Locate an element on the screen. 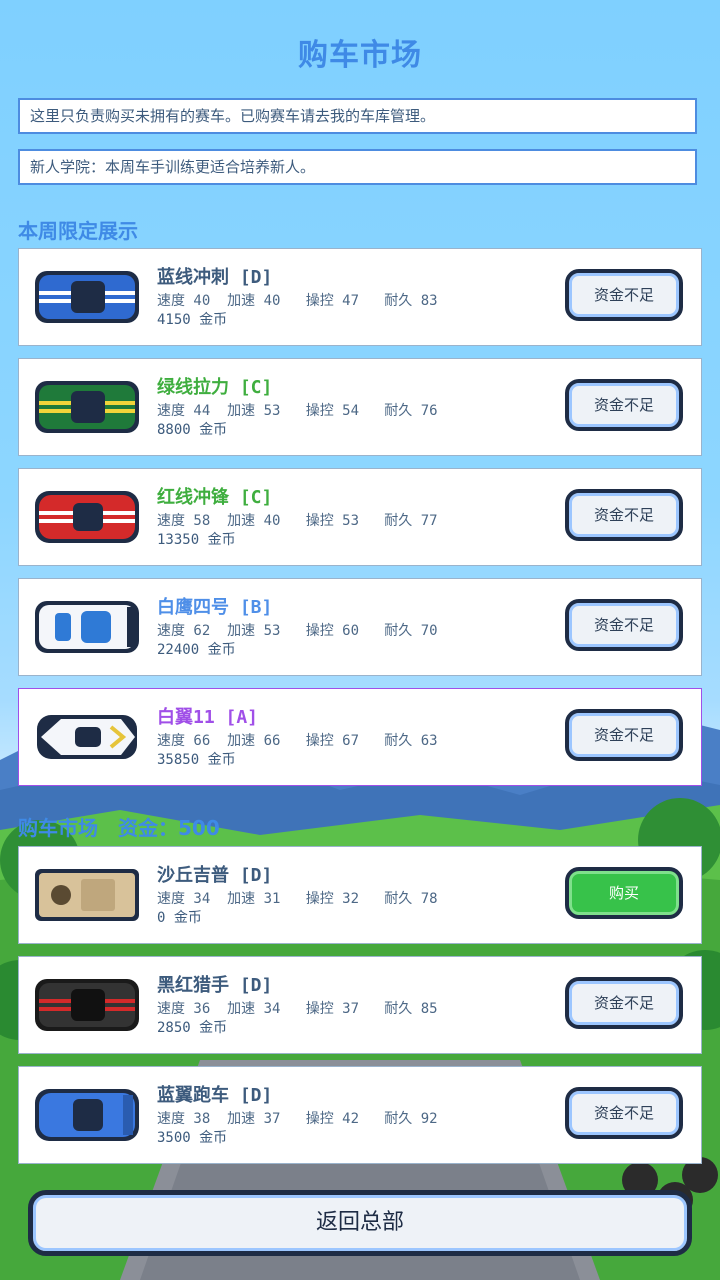  buy-button: 购买 is located at coordinates (624, 893).